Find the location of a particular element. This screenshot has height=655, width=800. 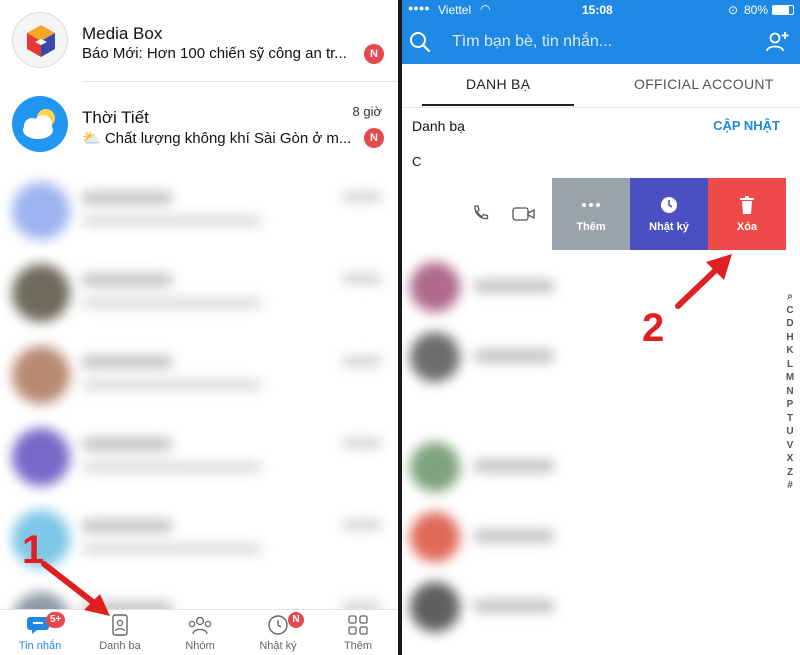

rotation-lock-icon: ⊙ is located at coordinates (733, 10).